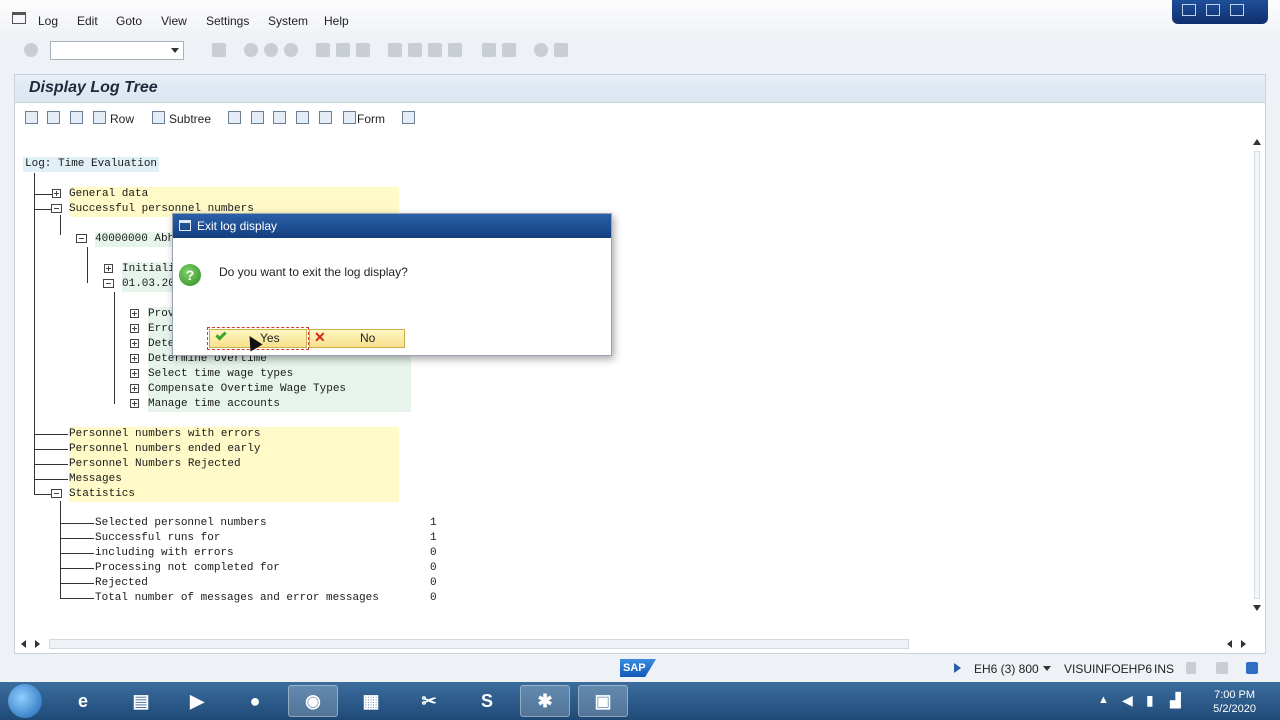 The width and height of the screenshot is (1280, 720). I want to click on row-button: Row, so click(122, 119).